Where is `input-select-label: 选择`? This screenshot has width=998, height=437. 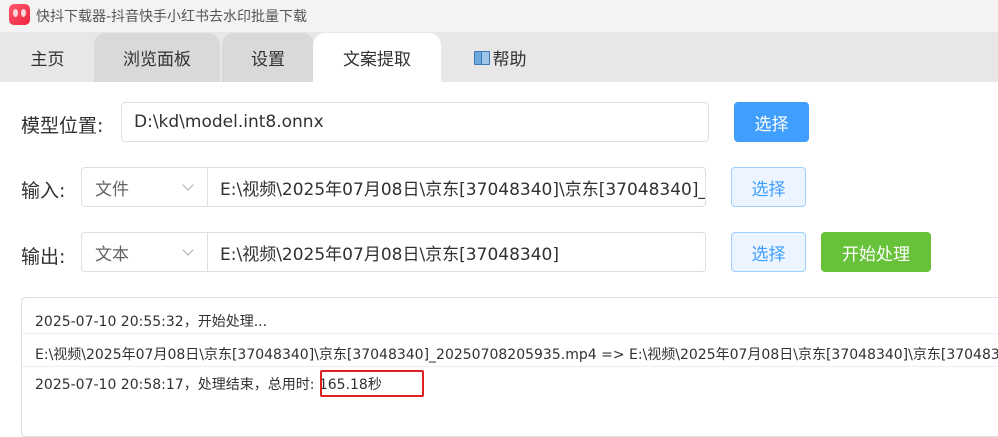
input-select-label: 选择 is located at coordinates (768, 189).